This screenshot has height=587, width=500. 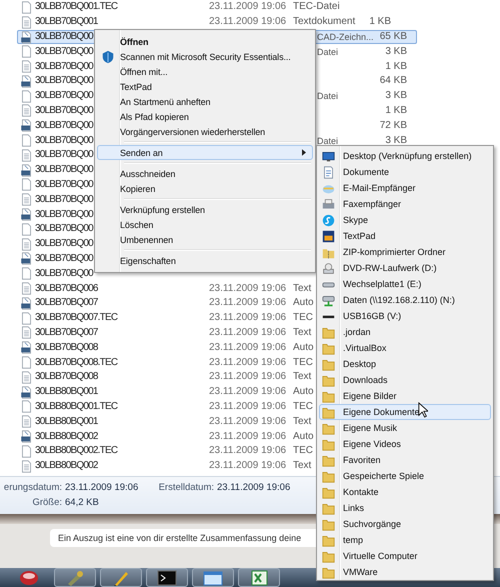 What do you see at coordinates (328, 156) in the screenshot?
I see `desktop-icon` at bounding box center [328, 156].